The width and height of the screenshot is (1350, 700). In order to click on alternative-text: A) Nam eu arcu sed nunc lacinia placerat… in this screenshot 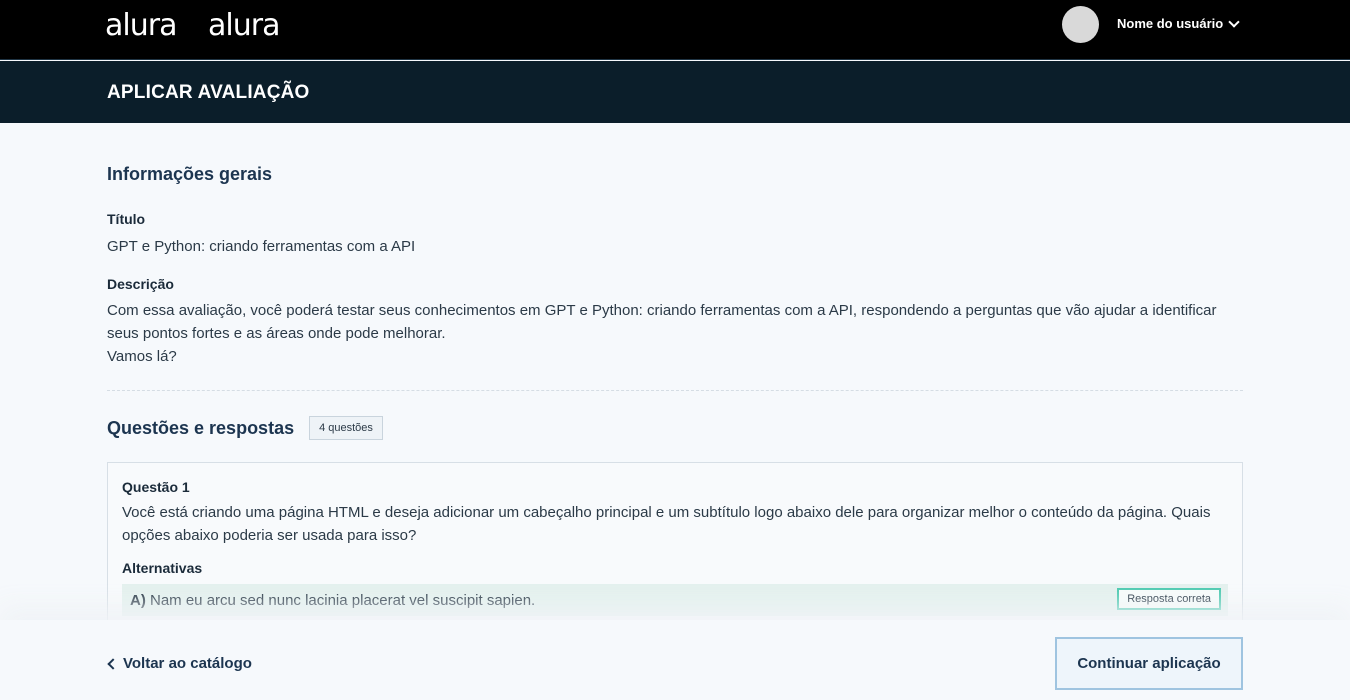, I will do `click(332, 600)`.